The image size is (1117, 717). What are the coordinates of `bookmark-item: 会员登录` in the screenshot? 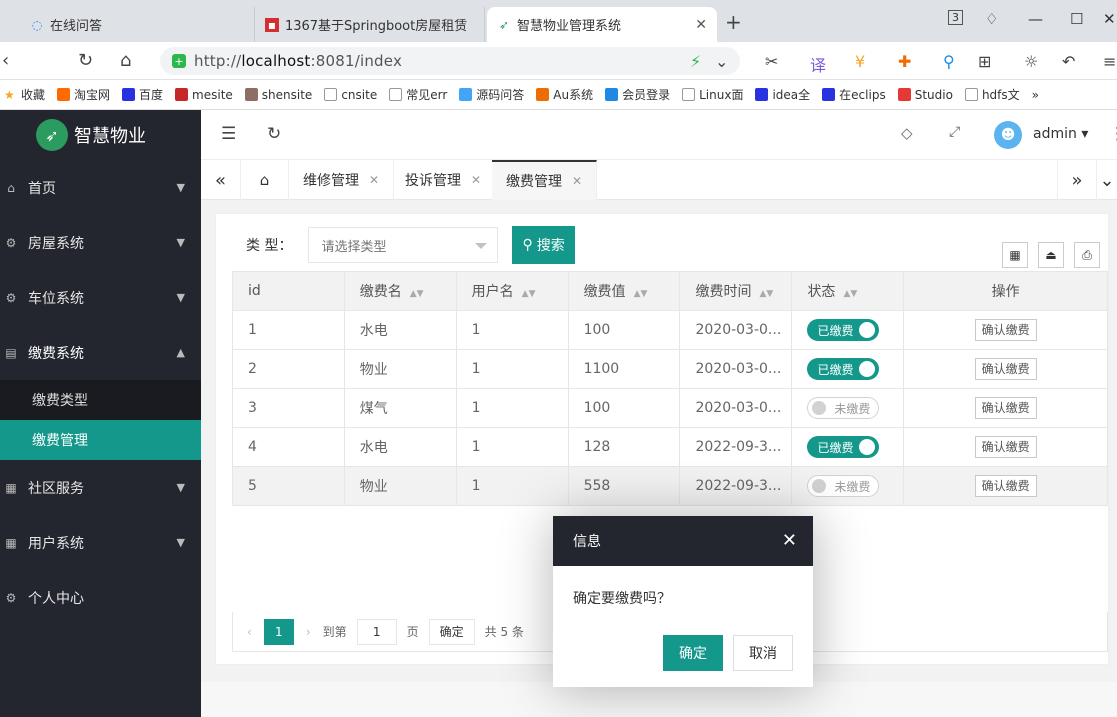 It's located at (637, 94).